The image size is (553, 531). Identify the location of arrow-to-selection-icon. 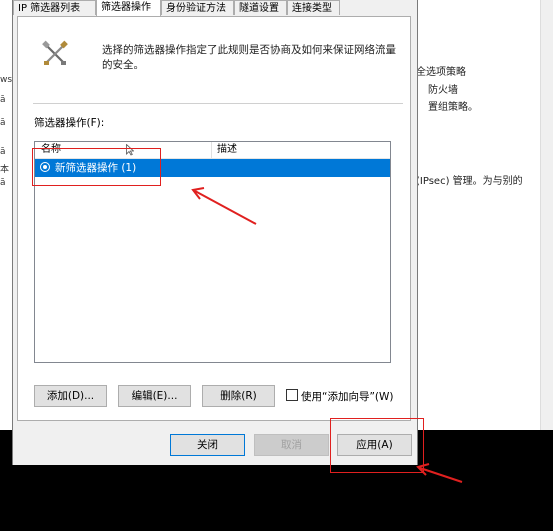
(224, 206).